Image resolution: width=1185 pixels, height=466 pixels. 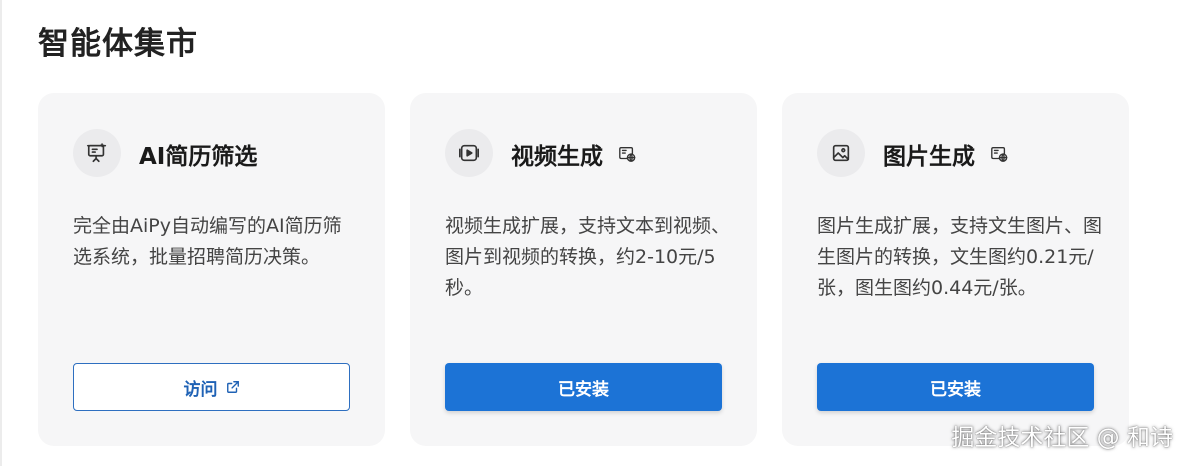 I want to click on card-title: 视频生成, so click(x=574, y=154).